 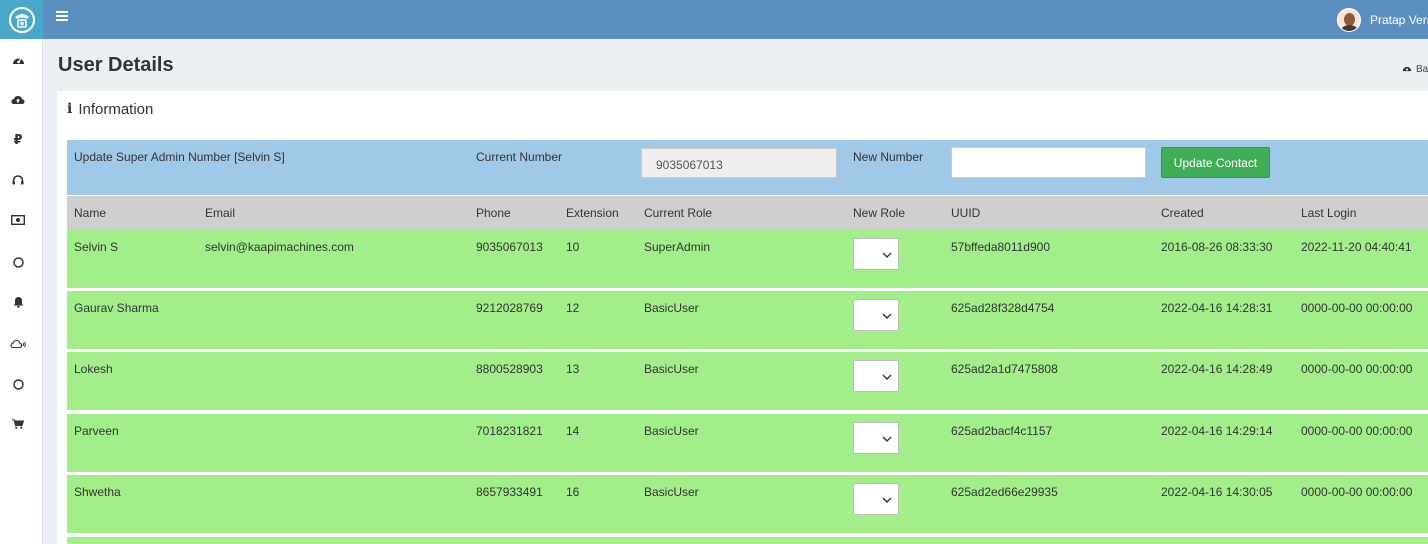 What do you see at coordinates (179, 157) in the screenshot?
I see `update-label: Update Super Admin Number [Selvin S]` at bounding box center [179, 157].